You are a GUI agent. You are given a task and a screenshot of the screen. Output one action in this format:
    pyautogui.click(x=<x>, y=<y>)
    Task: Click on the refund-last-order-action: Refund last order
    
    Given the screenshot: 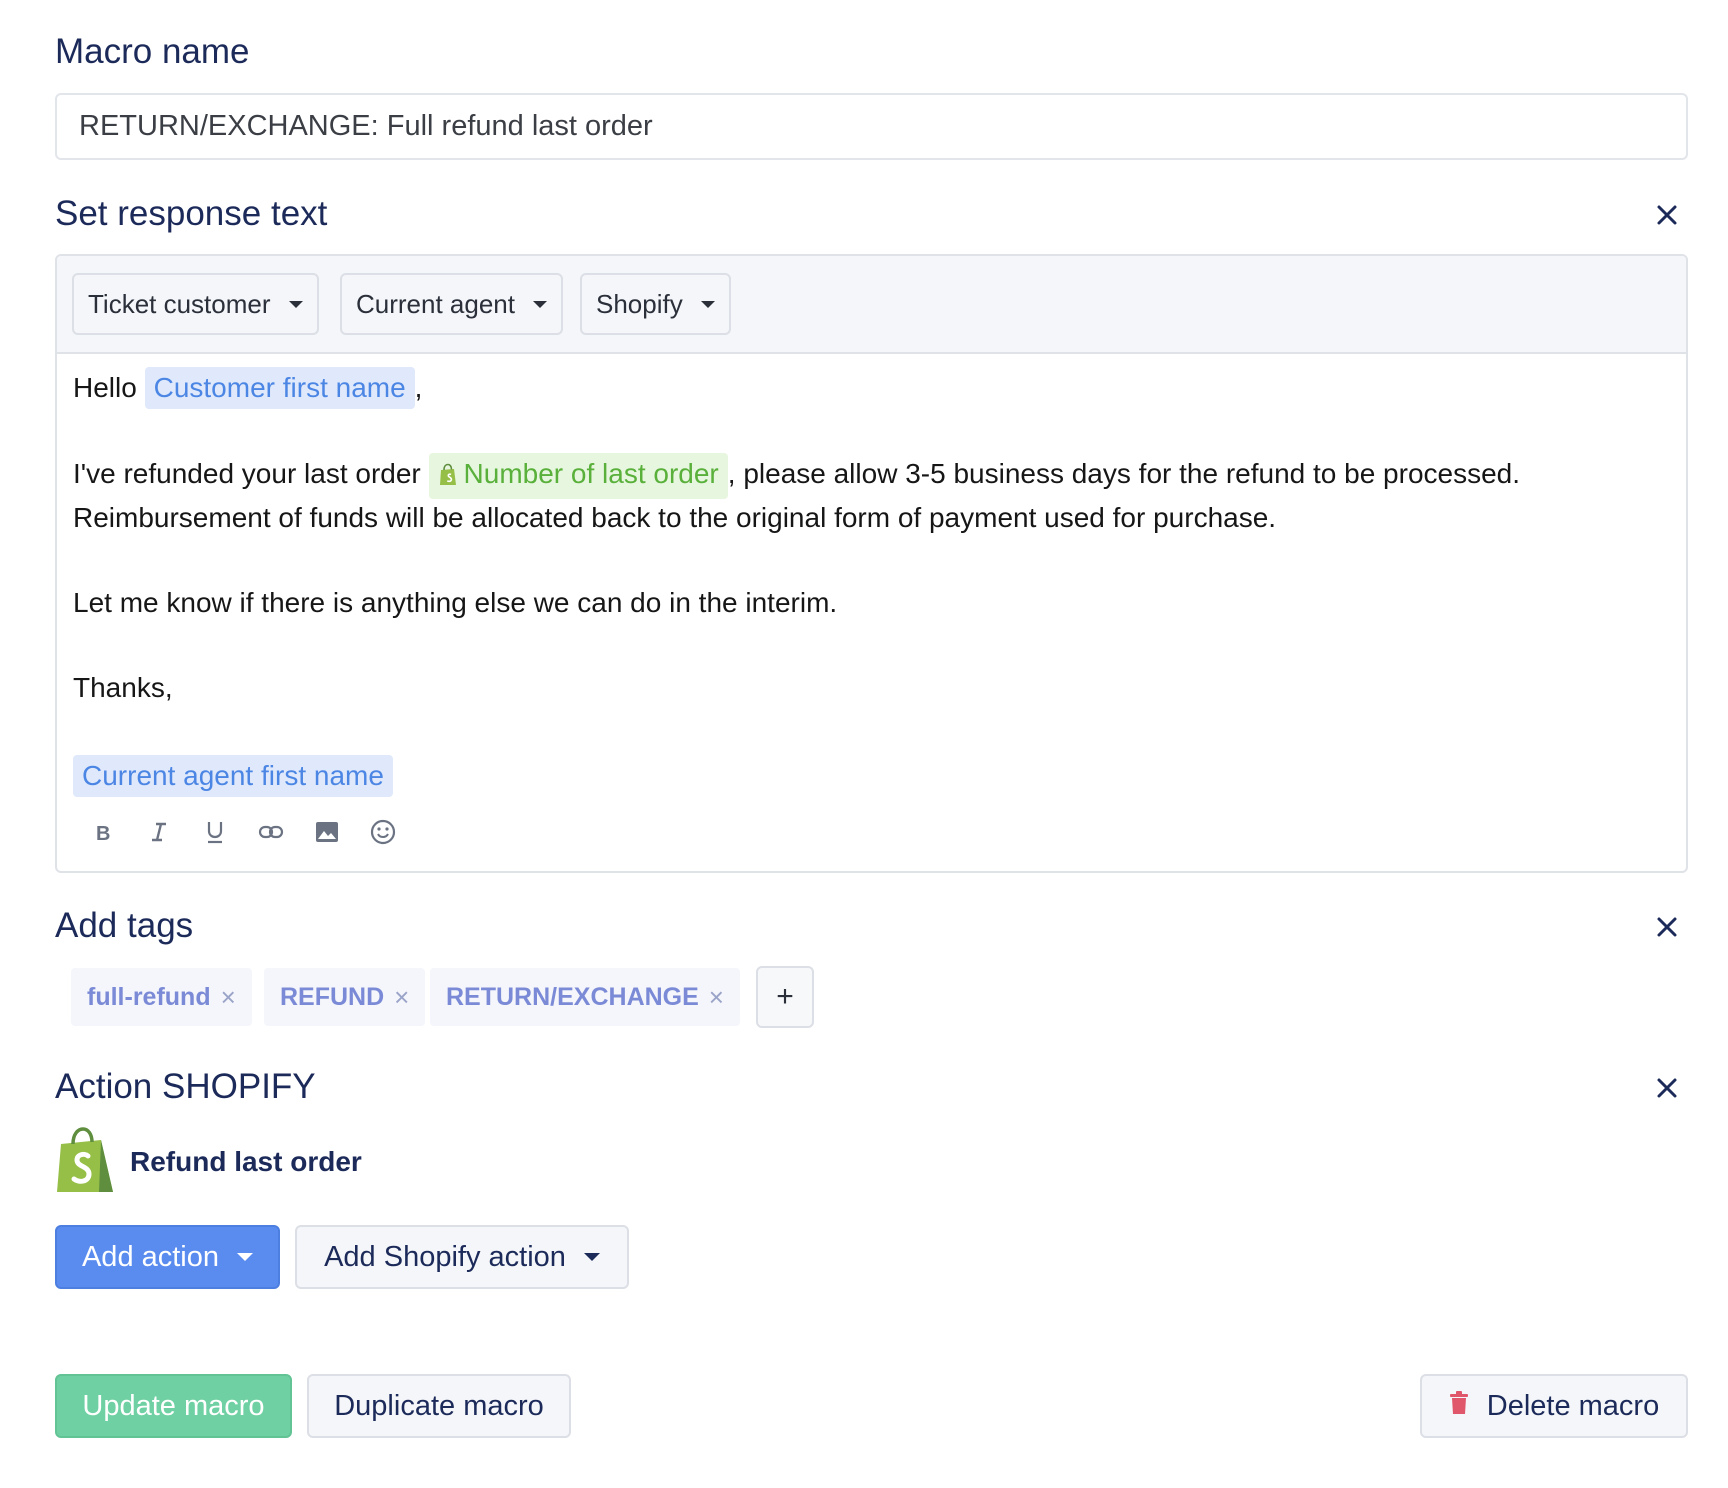 What is the action you would take?
    pyautogui.click(x=246, y=1161)
    